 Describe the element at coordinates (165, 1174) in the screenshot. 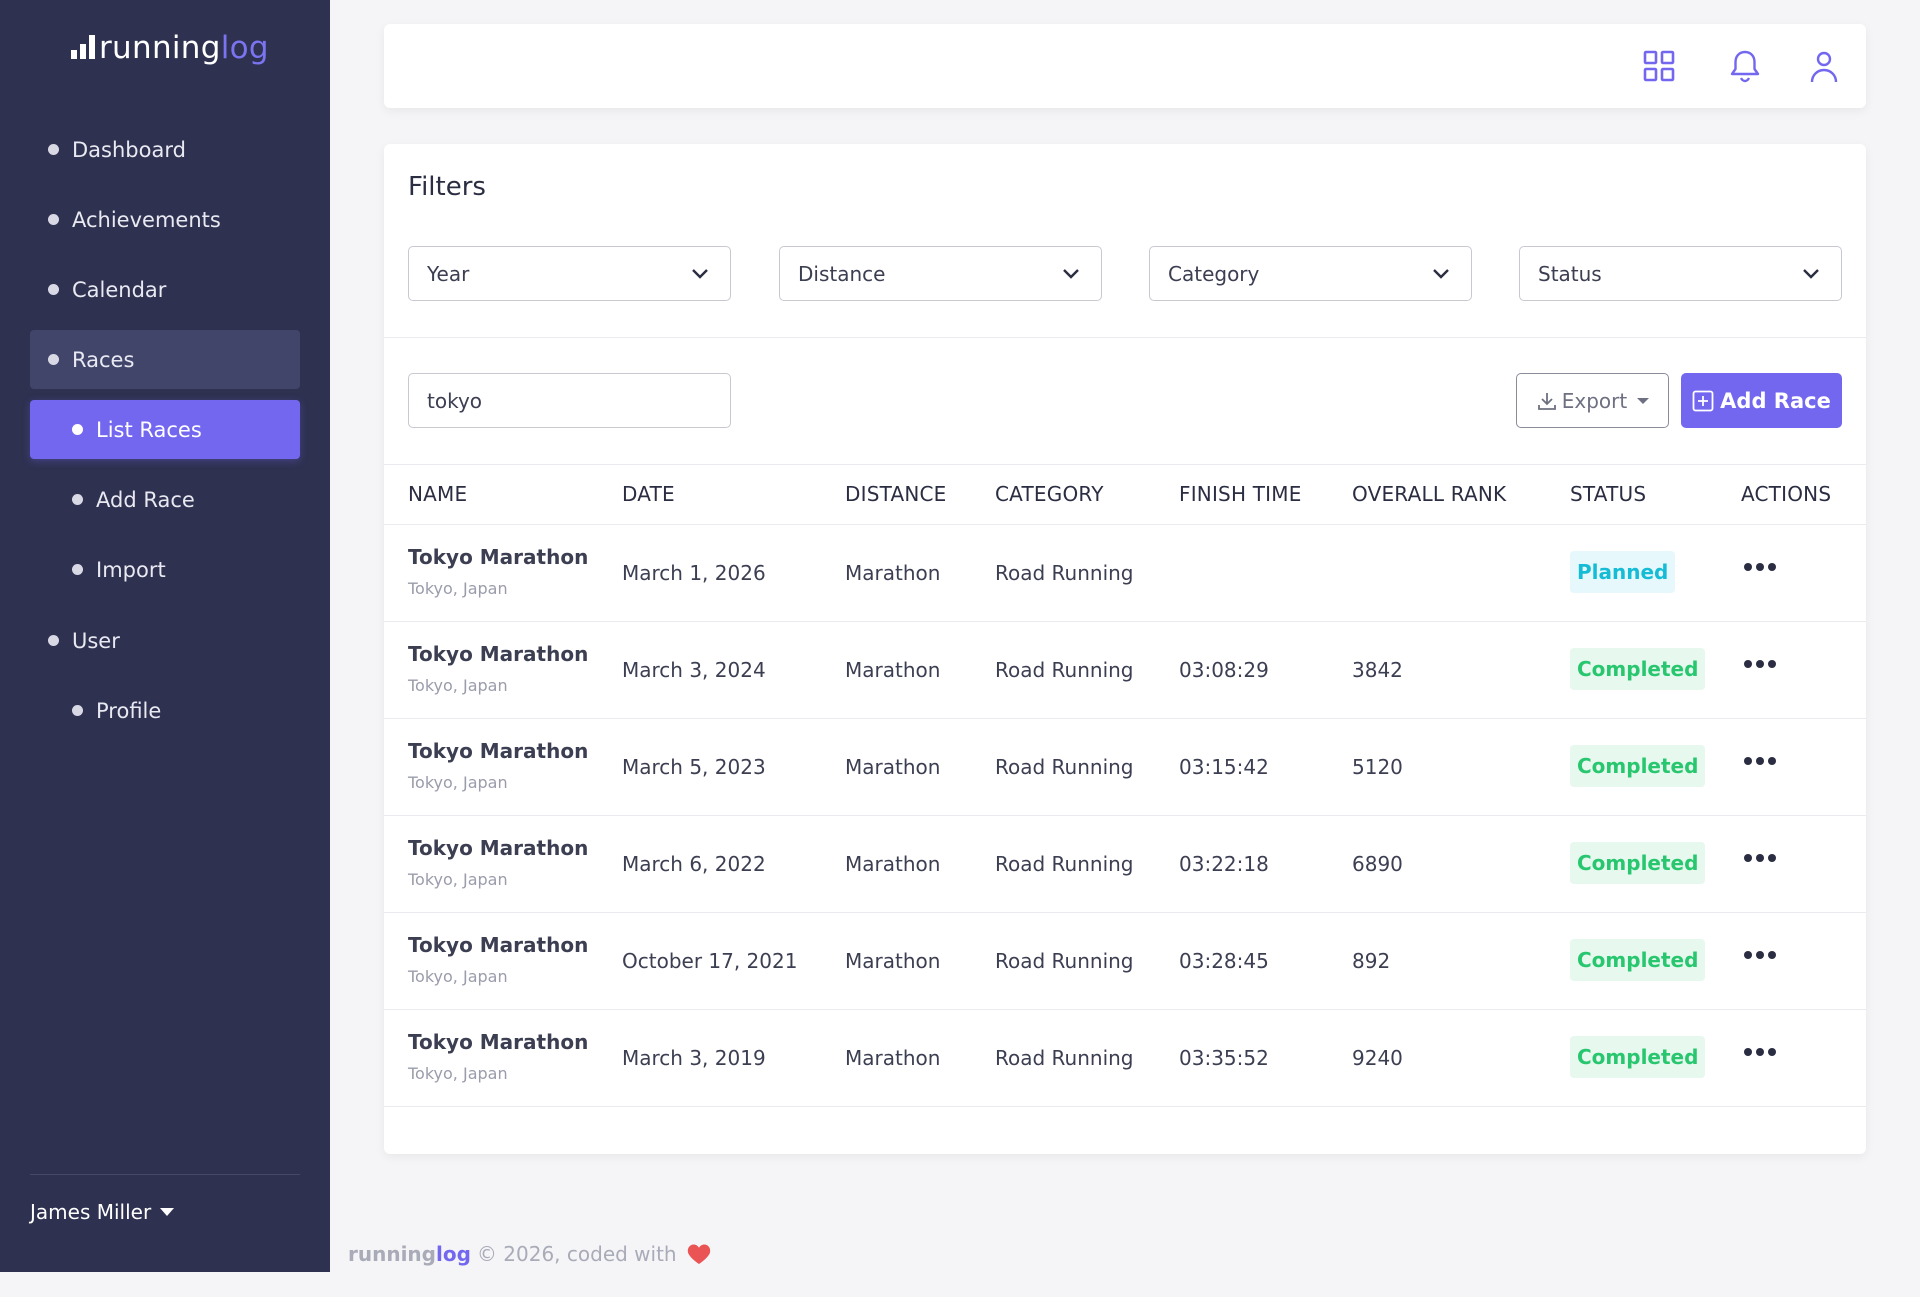

I see `sidebar-divider` at that location.